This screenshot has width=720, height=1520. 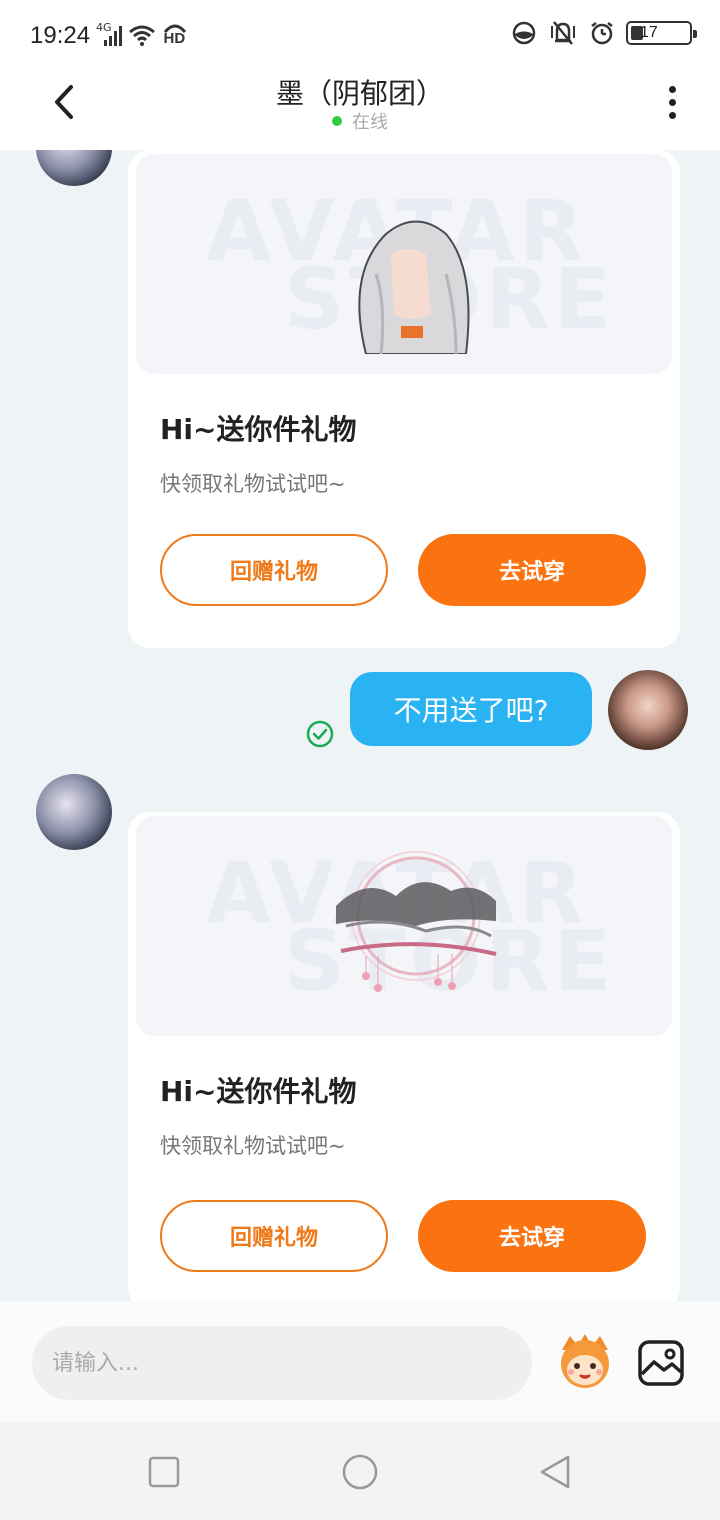 I want to click on battery-indicator: 17, so click(x=661, y=33).